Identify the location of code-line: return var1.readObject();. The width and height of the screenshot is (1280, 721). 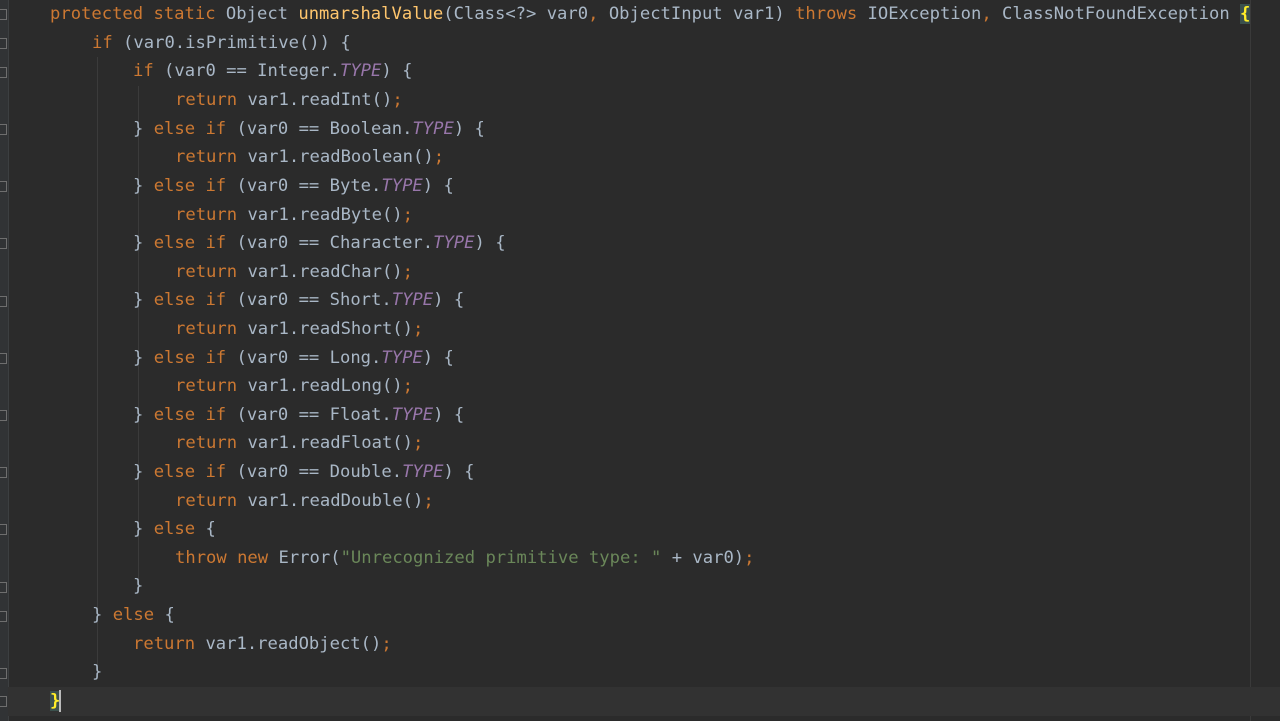
(262, 644).